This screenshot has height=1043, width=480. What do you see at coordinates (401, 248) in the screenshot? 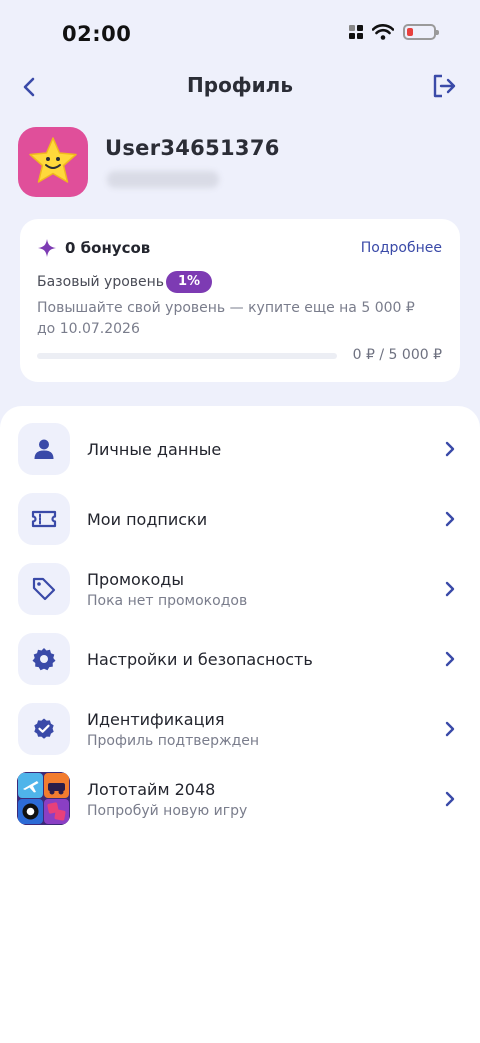
I see `details-link: Подробнее` at bounding box center [401, 248].